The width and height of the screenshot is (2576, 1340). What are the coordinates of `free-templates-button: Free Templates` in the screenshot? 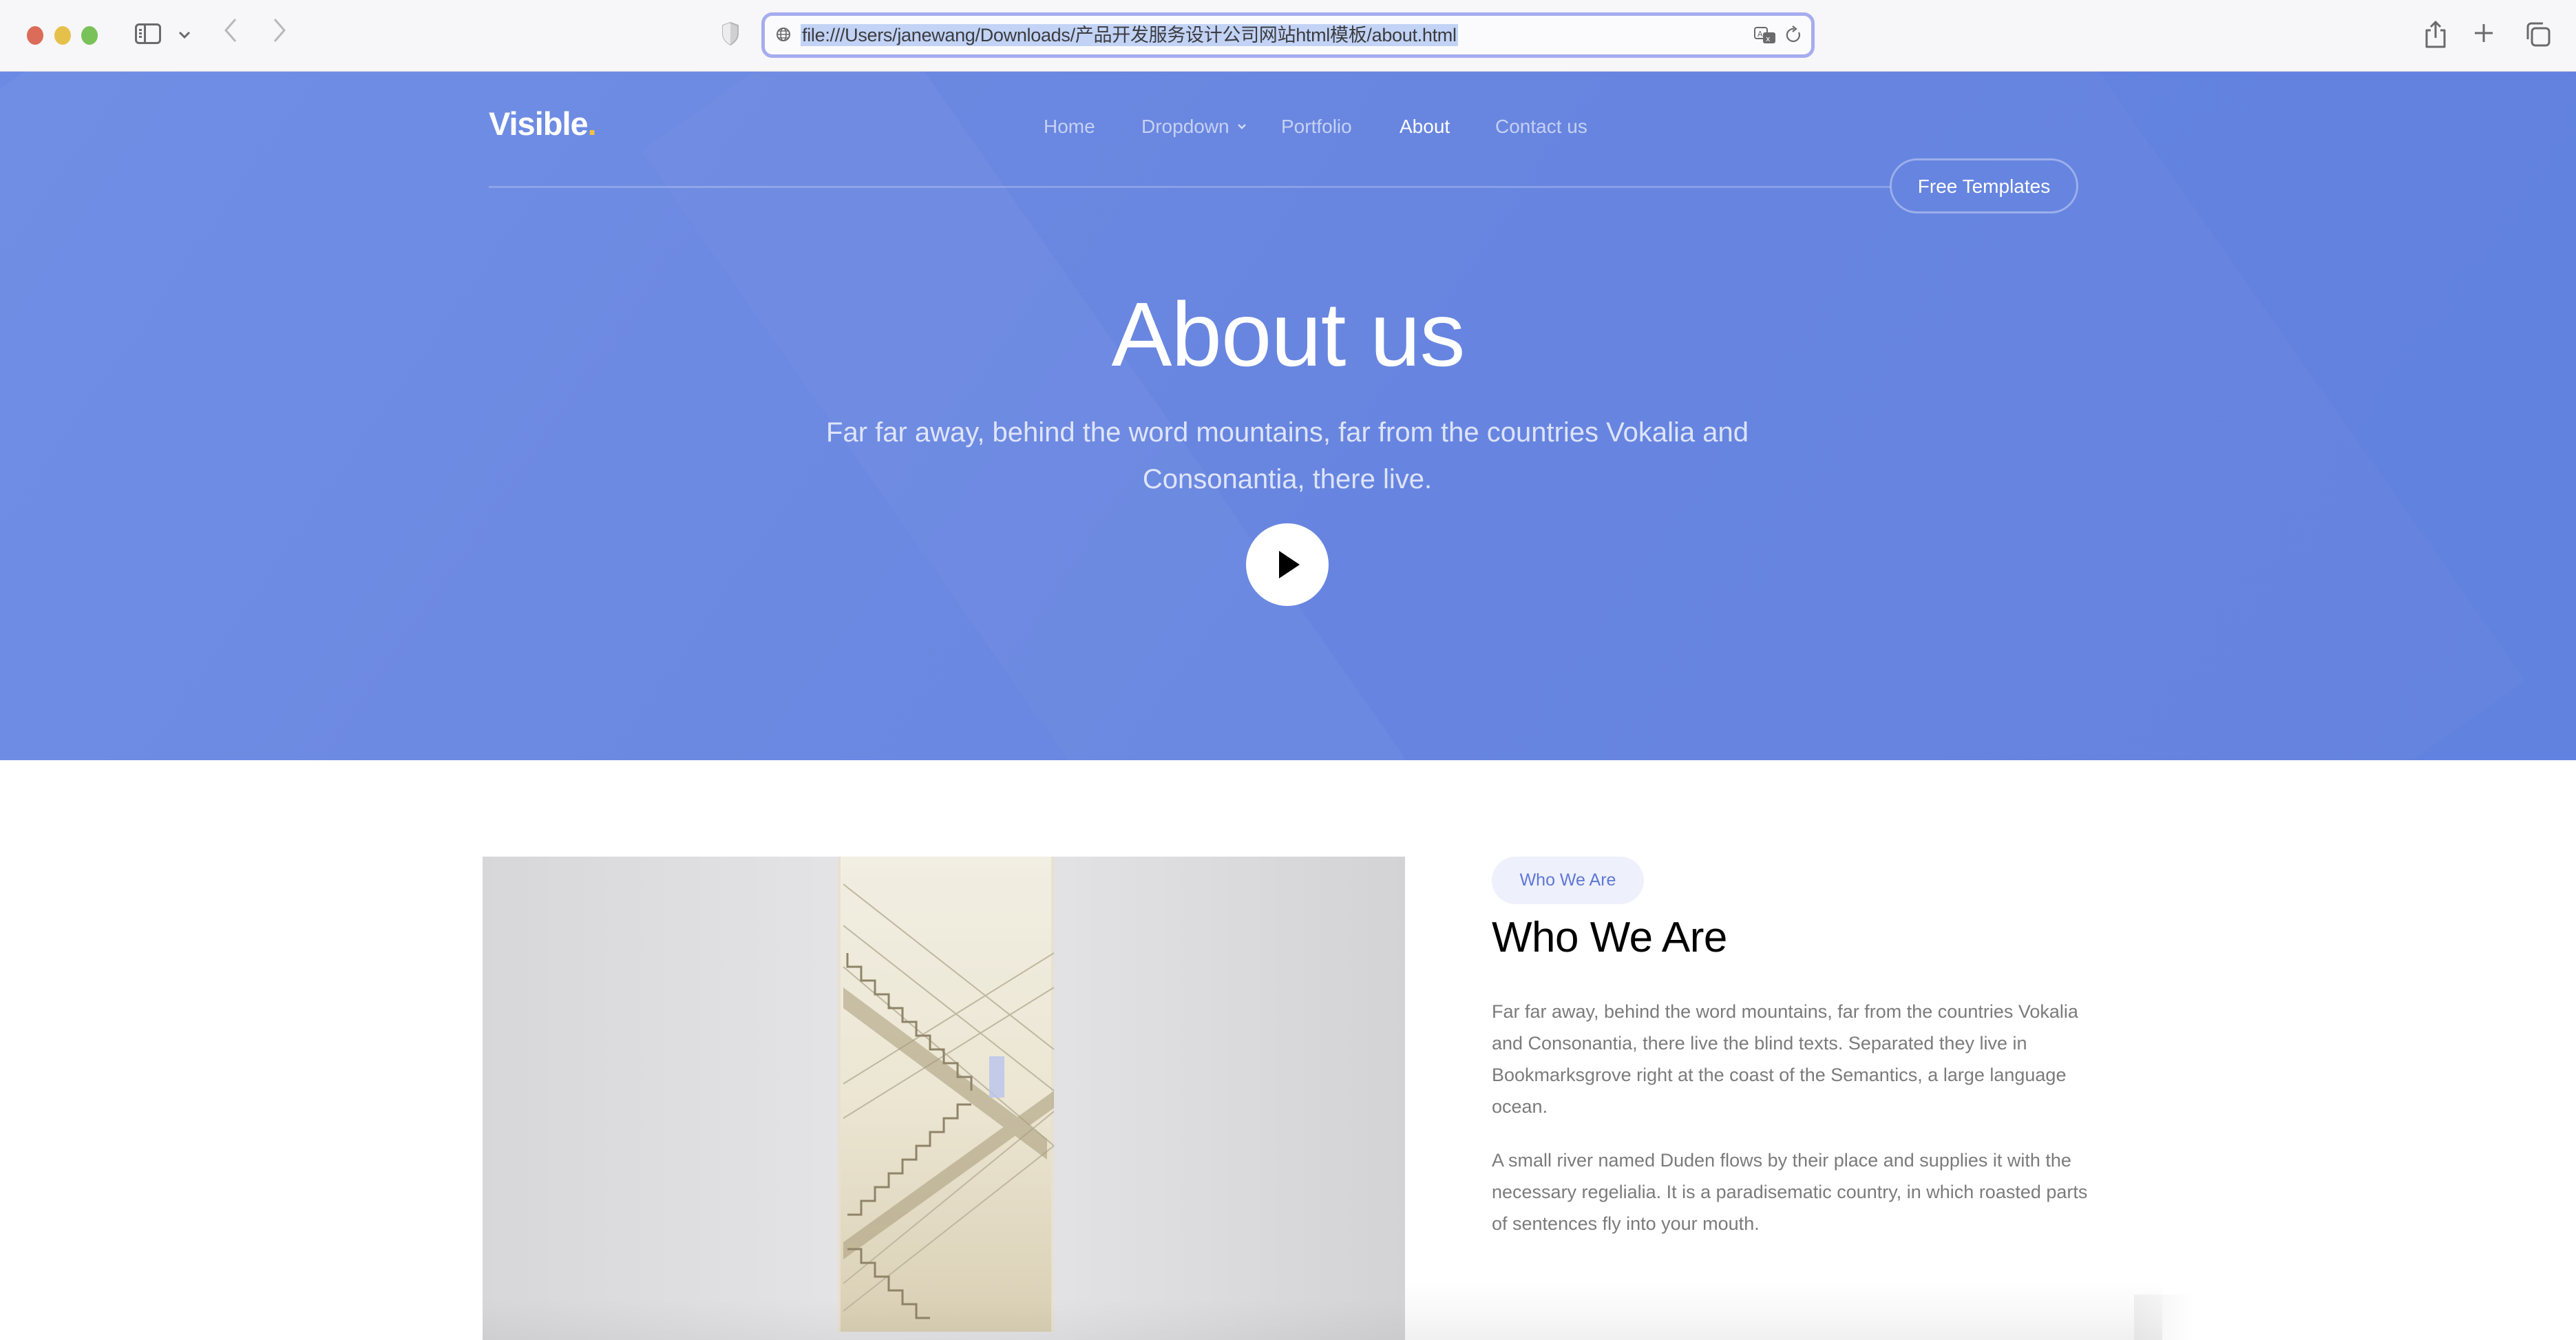 It's located at (1984, 185).